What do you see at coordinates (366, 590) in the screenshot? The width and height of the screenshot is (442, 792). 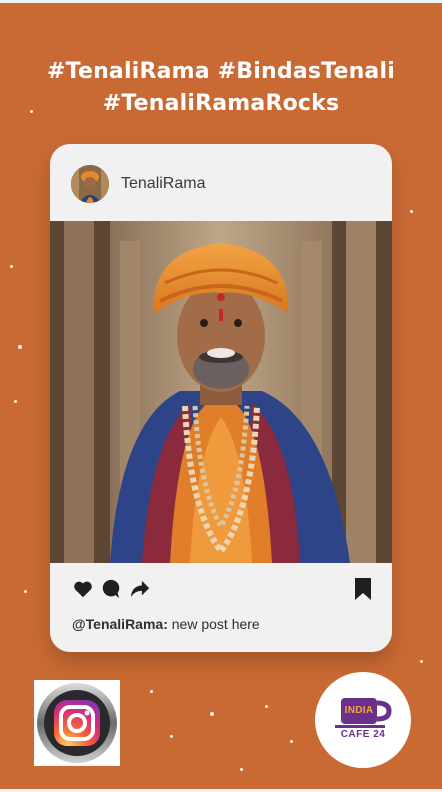 I see `bookmark-icon` at bounding box center [366, 590].